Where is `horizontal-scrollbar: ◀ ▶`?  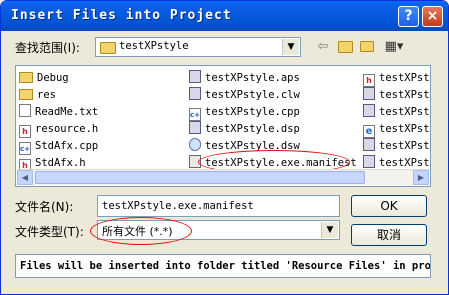
horizontal-scrollbar: ◀ ▶ is located at coordinates (223, 177).